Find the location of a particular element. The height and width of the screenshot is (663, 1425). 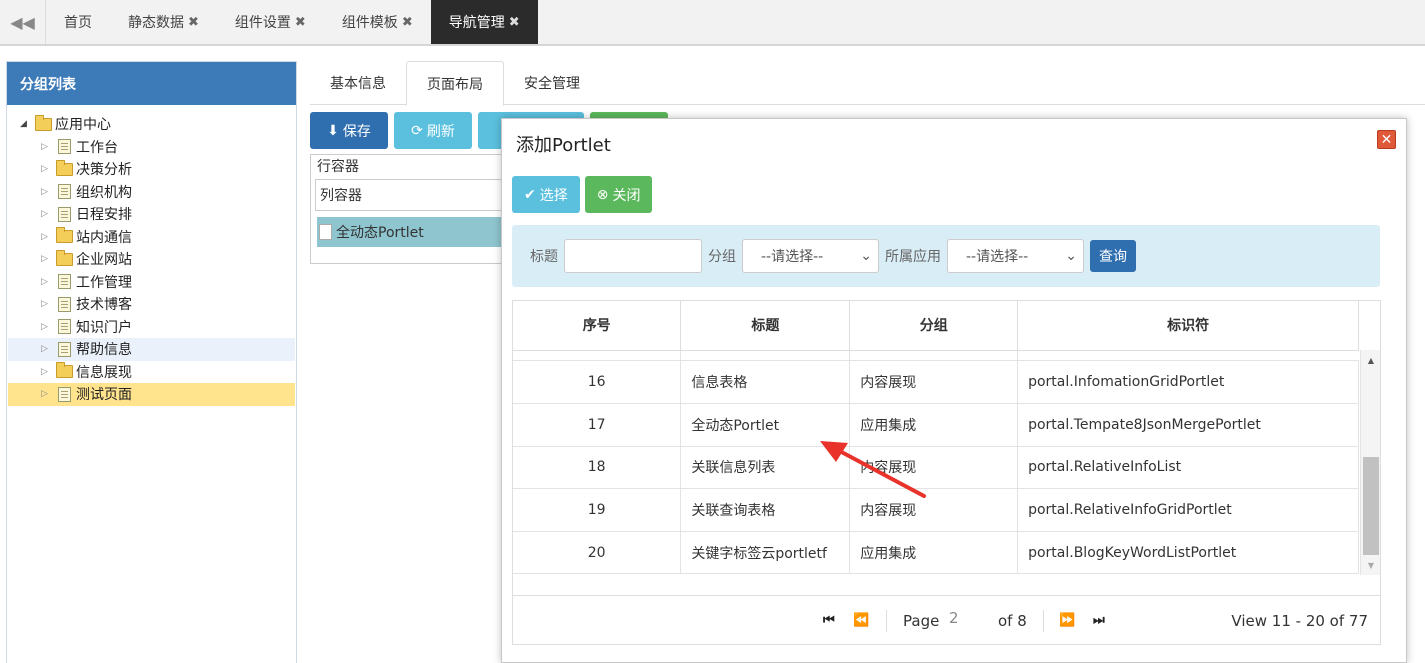

first-page-icon: ⏮ is located at coordinates (829, 620).